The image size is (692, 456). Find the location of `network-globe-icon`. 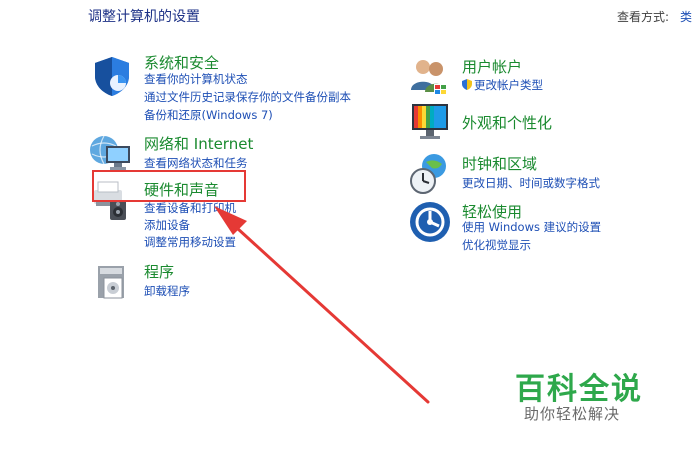

network-globe-icon is located at coordinates (110, 152).